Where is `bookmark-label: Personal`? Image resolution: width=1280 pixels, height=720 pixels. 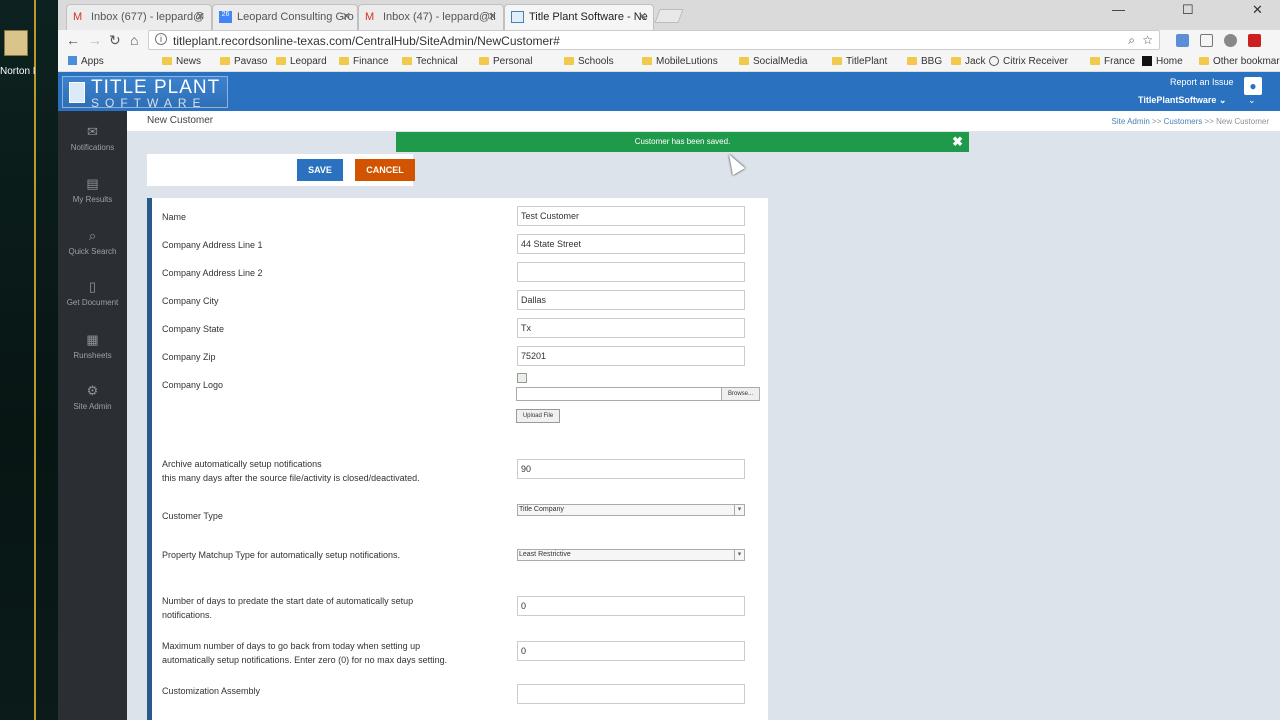
bookmark-label: Personal is located at coordinates (513, 61).